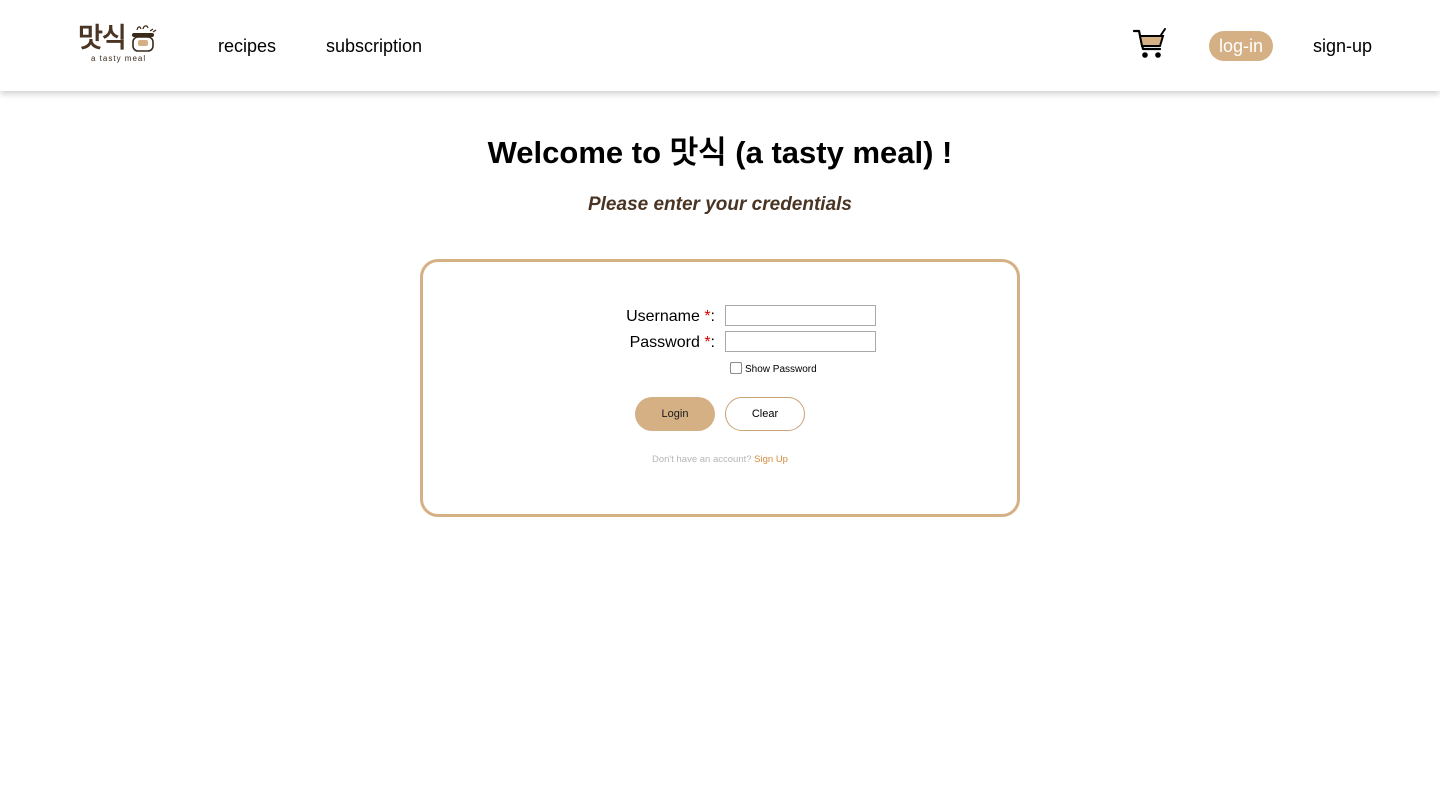 This screenshot has width=1440, height=806. What do you see at coordinates (771, 459) in the screenshot?
I see `signup-link: Sign Up` at bounding box center [771, 459].